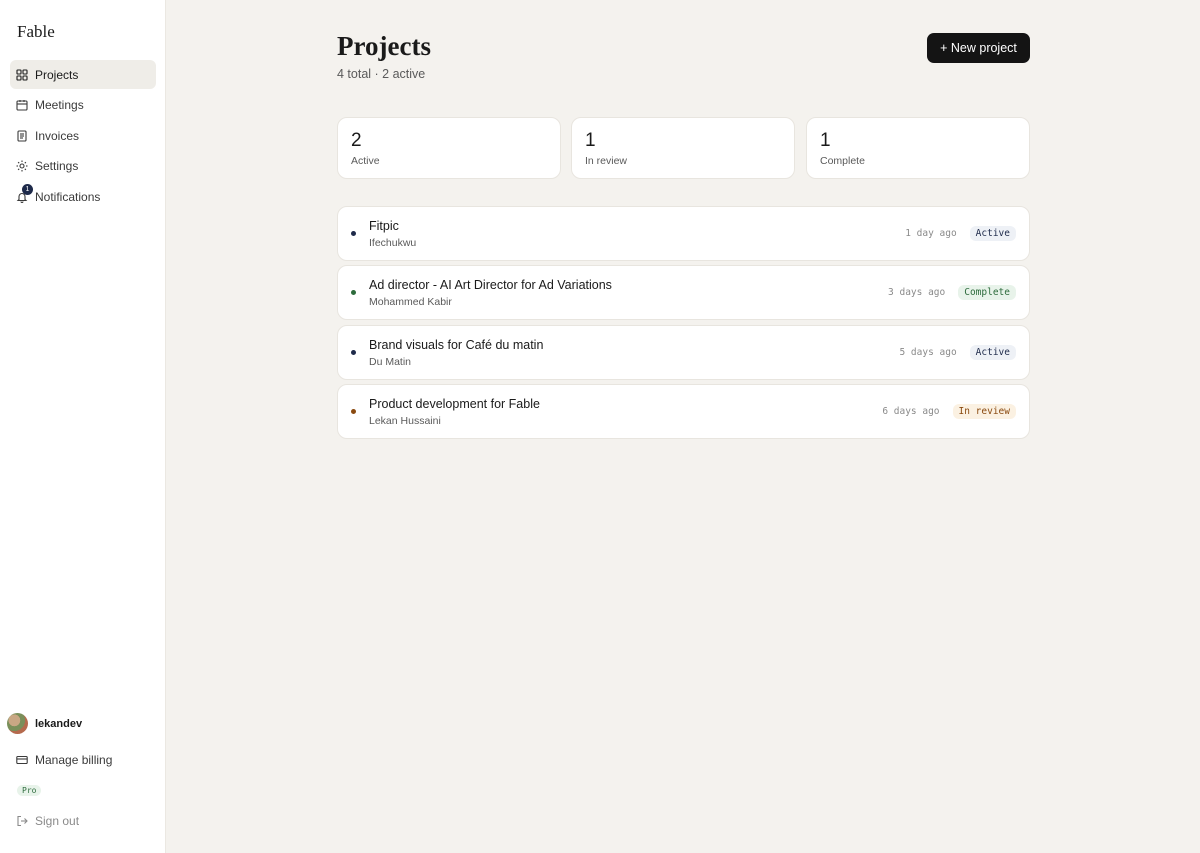 The image size is (1200, 853). I want to click on stat-label: Complete, so click(842, 161).